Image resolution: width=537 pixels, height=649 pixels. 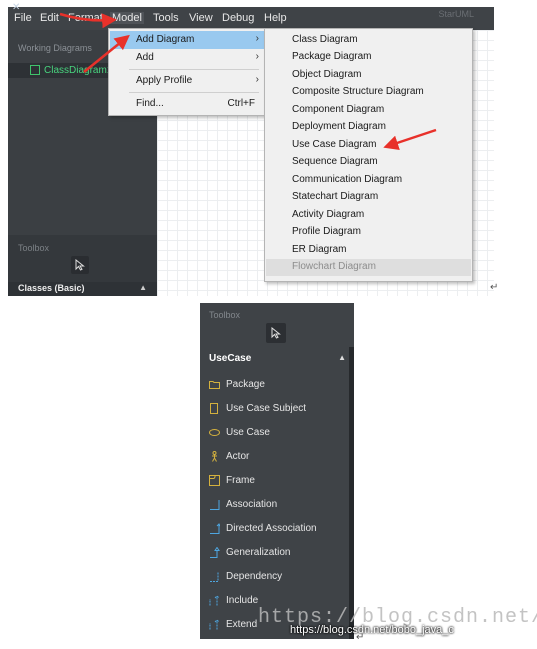 What do you see at coordinates (351, 493) in the screenshot?
I see `toolbox-scrollbar` at bounding box center [351, 493].